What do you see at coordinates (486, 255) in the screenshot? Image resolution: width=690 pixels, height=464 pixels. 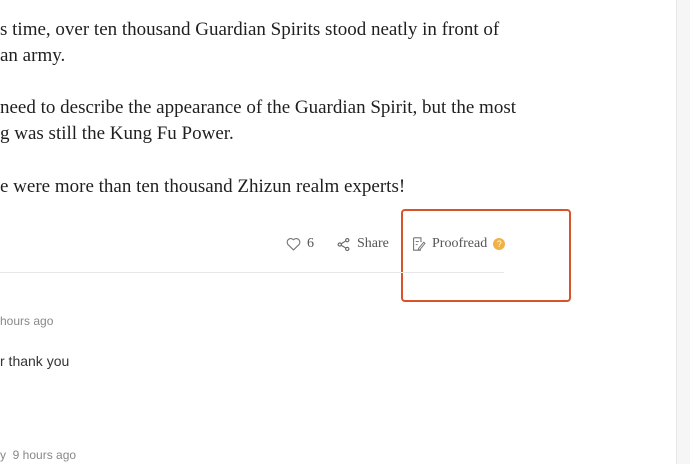 I see `highlight-box` at bounding box center [486, 255].